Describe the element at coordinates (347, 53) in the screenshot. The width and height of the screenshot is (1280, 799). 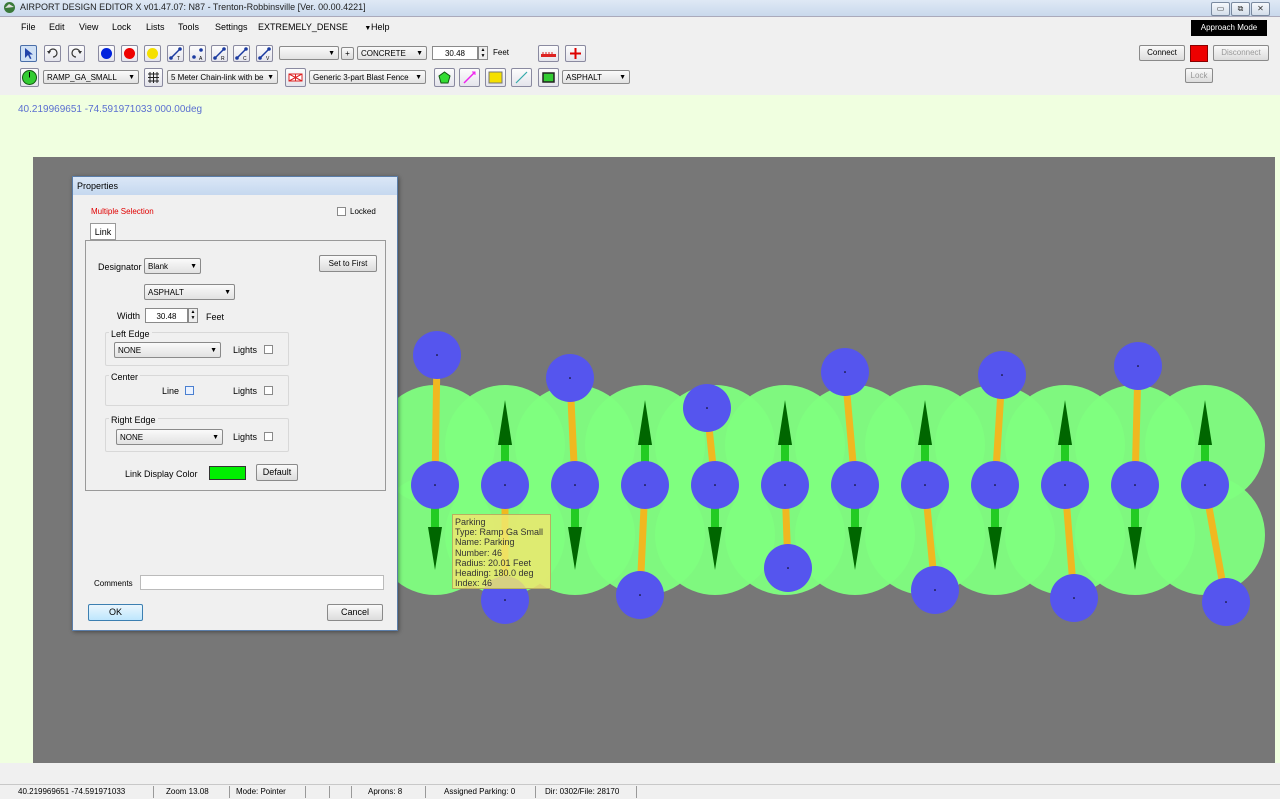
I see `add-link-type-button: +` at that location.